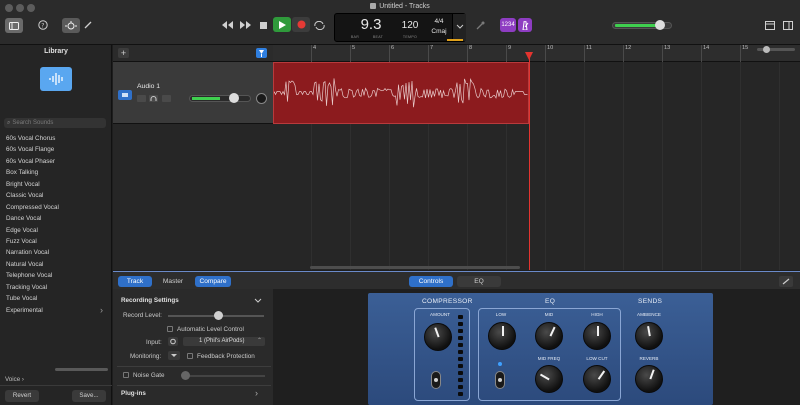 The height and width of the screenshot is (405, 800). Describe the element at coordinates (166, 98) in the screenshot. I see `input-monitor-button` at that location.